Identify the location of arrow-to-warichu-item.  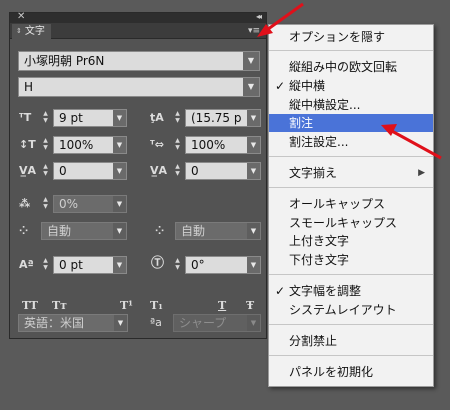
(411, 142).